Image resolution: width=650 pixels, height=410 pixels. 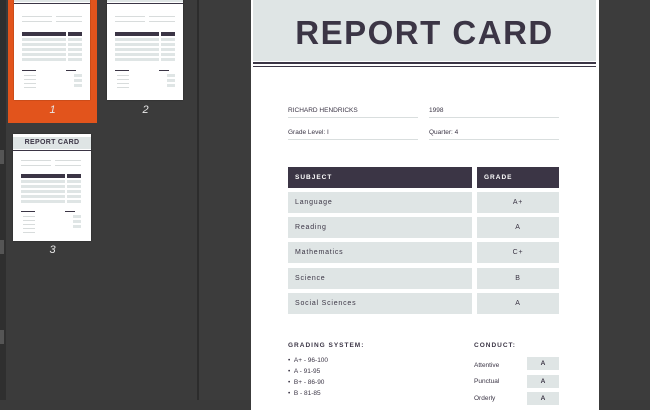 What do you see at coordinates (307, 371) in the screenshot?
I see `grading-item-text: A - 91-95` at bounding box center [307, 371].